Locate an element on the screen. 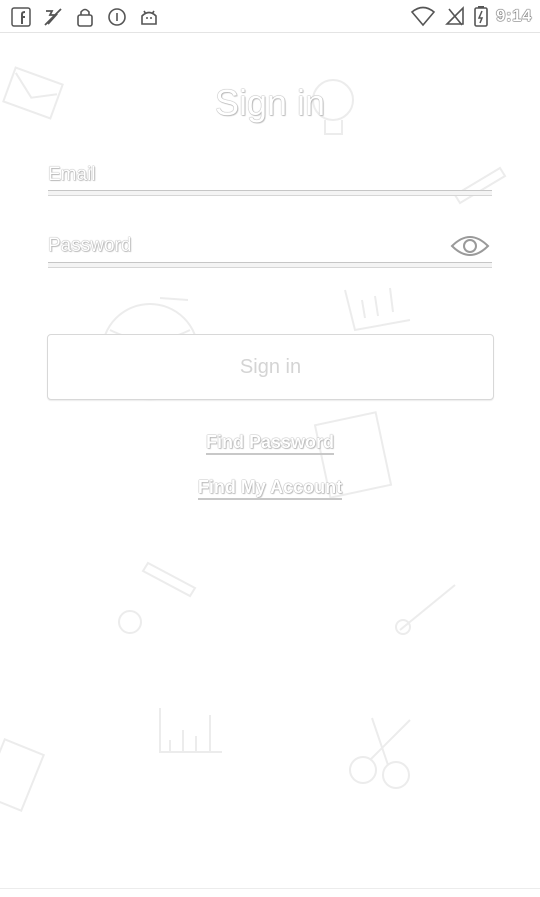  pen-doodle-icon is located at coordinates (169, 579).